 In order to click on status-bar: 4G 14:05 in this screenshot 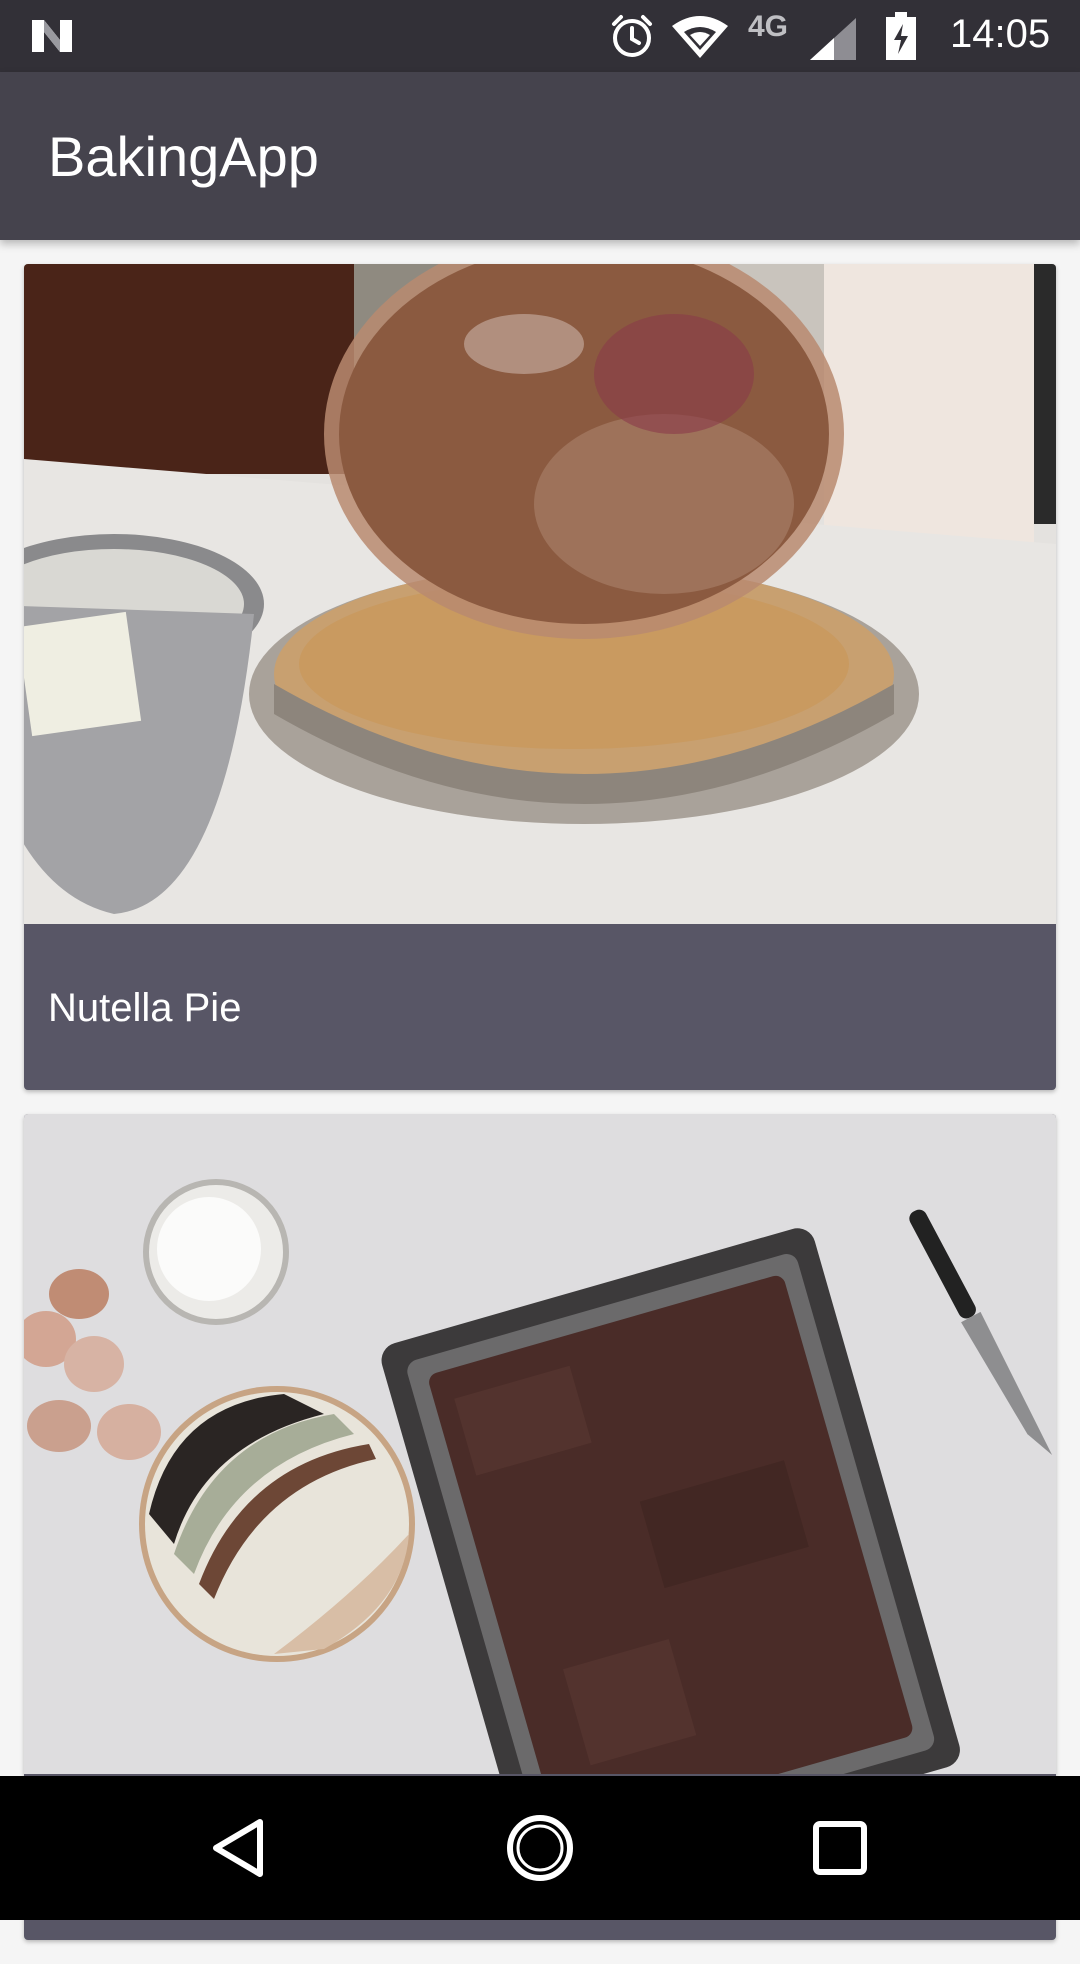, I will do `click(540, 36)`.